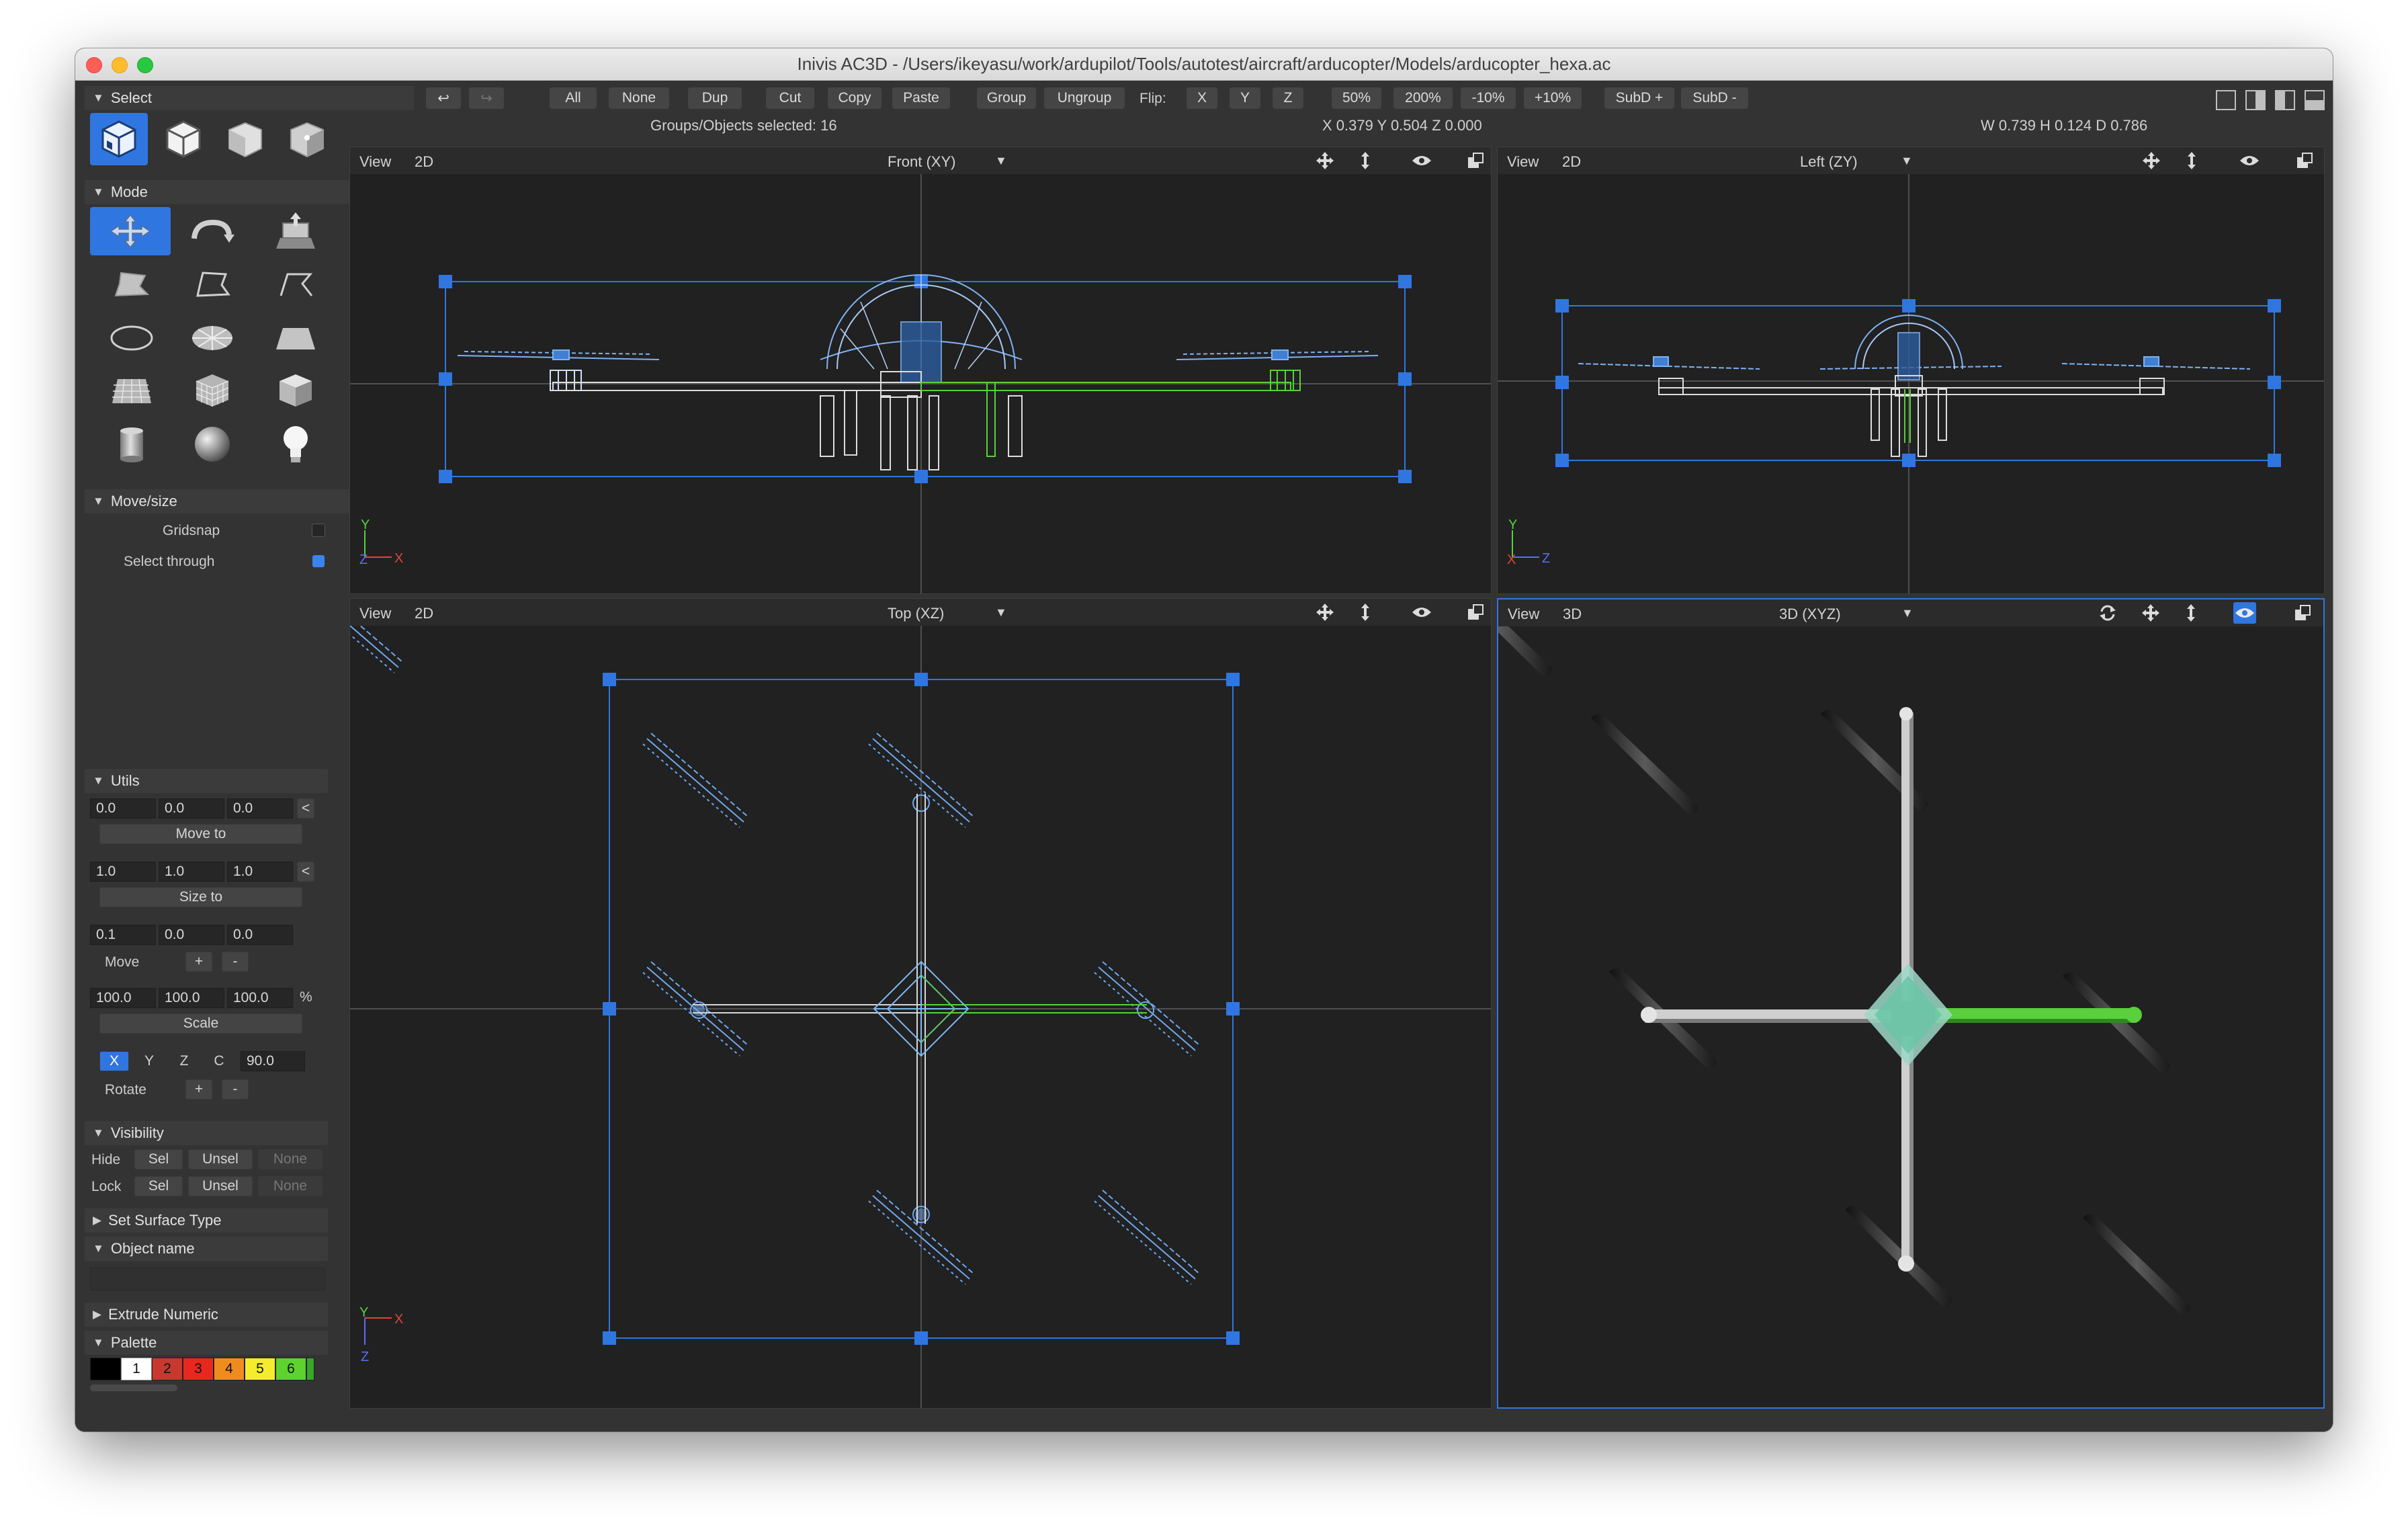 The width and height of the screenshot is (2408, 1531). I want to click on palette-swatch: 4, so click(229, 1369).